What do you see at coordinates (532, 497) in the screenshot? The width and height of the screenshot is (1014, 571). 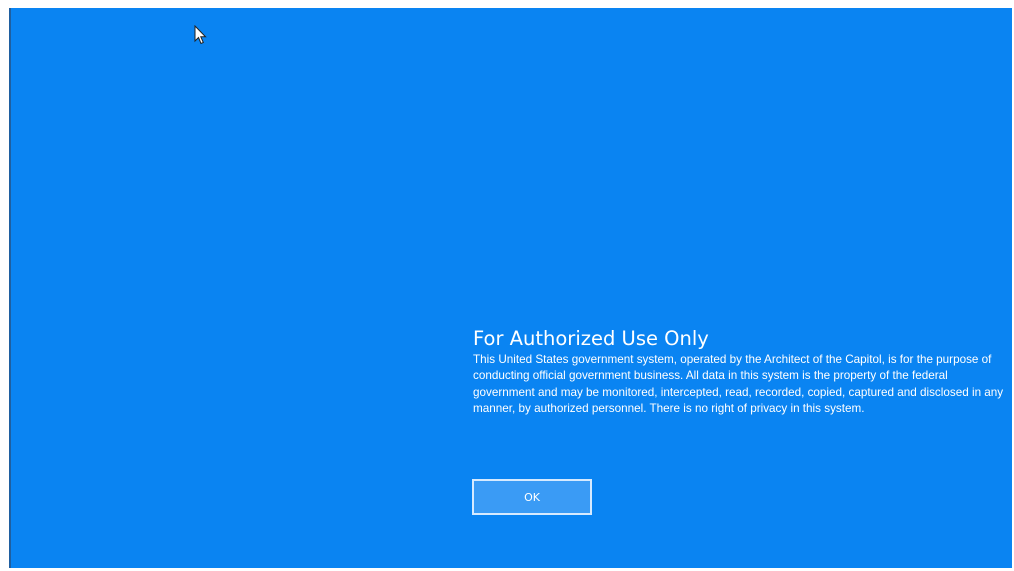 I see `ok-button: OK` at bounding box center [532, 497].